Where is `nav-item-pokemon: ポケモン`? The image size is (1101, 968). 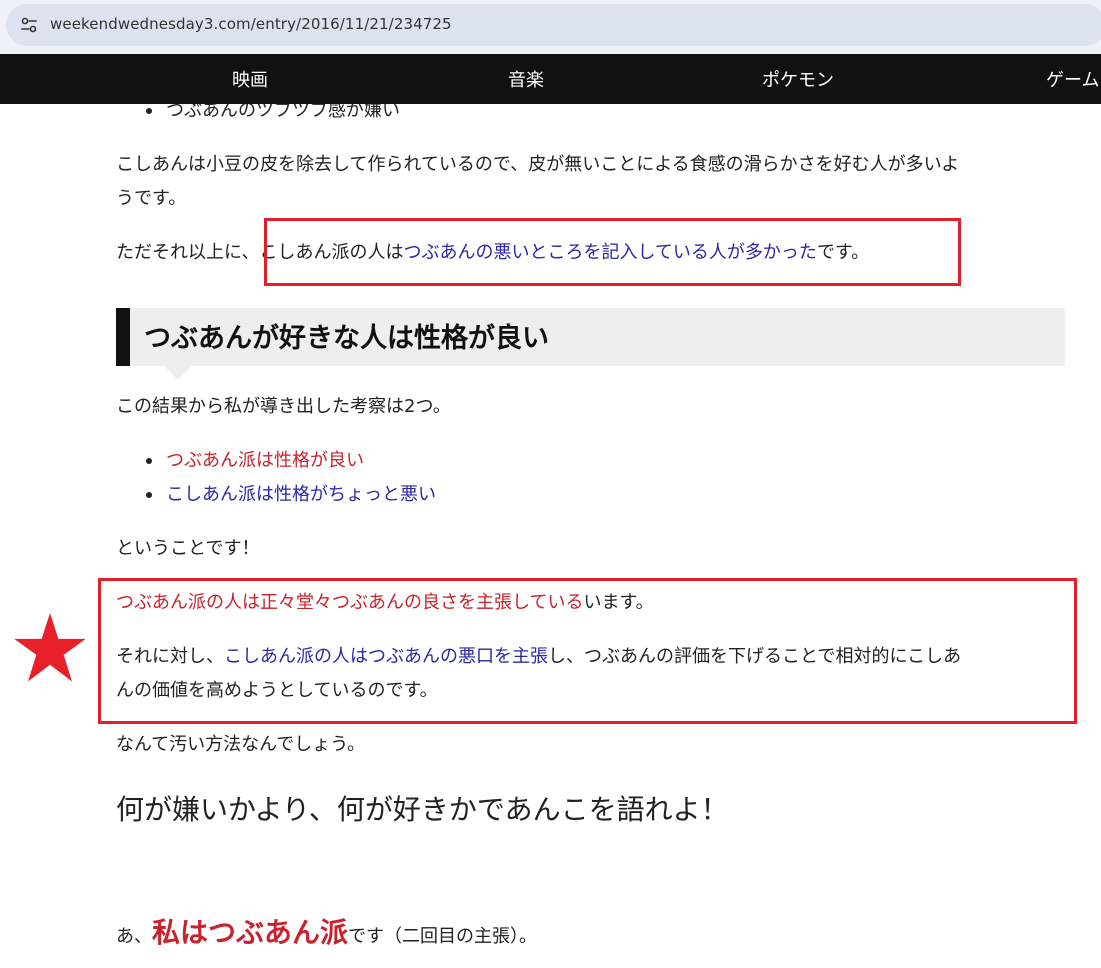
nav-item-pokemon: ポケモン is located at coordinates (798, 79).